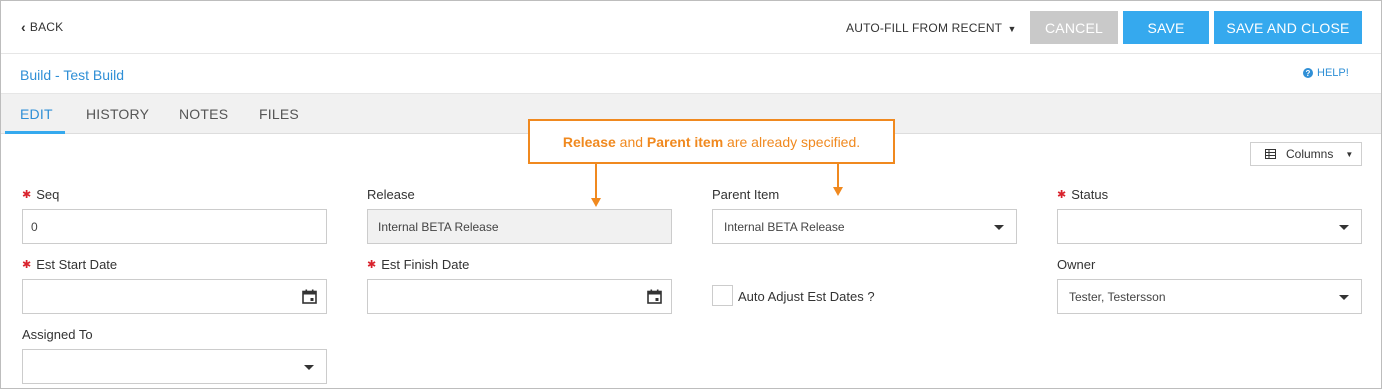  Describe the element at coordinates (36, 114) in the screenshot. I see `tab-edit: EDIT` at that location.